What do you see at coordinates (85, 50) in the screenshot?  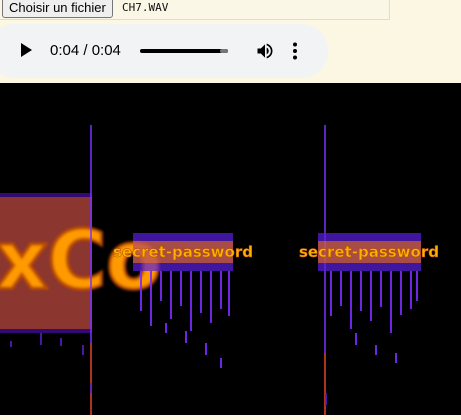 I see `time-display: 0:04 / 0:04` at bounding box center [85, 50].